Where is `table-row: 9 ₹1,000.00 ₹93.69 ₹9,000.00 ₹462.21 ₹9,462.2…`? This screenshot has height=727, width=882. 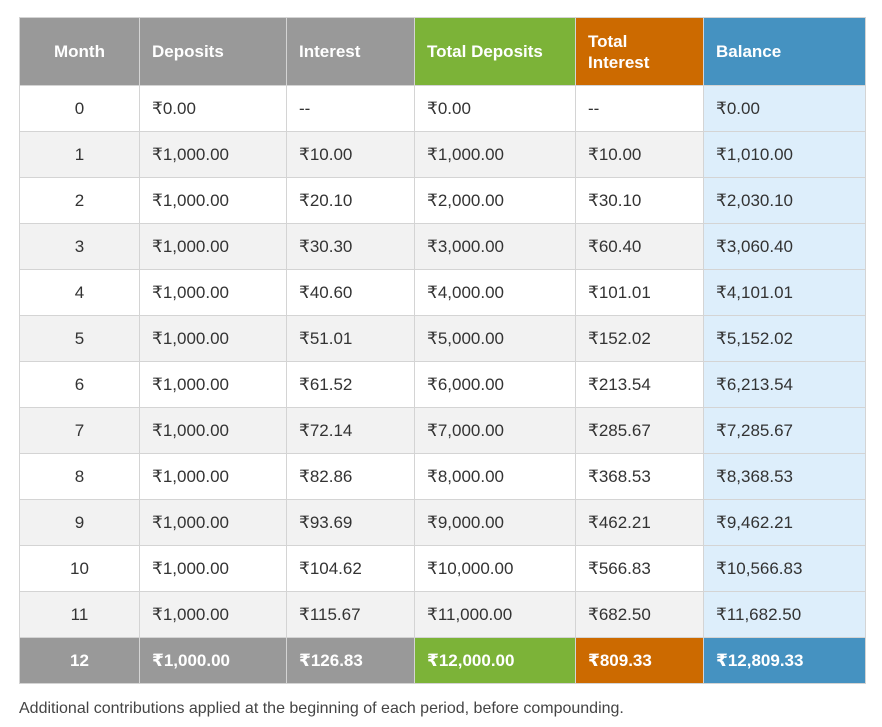 table-row: 9 ₹1,000.00 ₹93.69 ₹9,000.00 ₹462.21 ₹9,462.2… is located at coordinates (442, 522).